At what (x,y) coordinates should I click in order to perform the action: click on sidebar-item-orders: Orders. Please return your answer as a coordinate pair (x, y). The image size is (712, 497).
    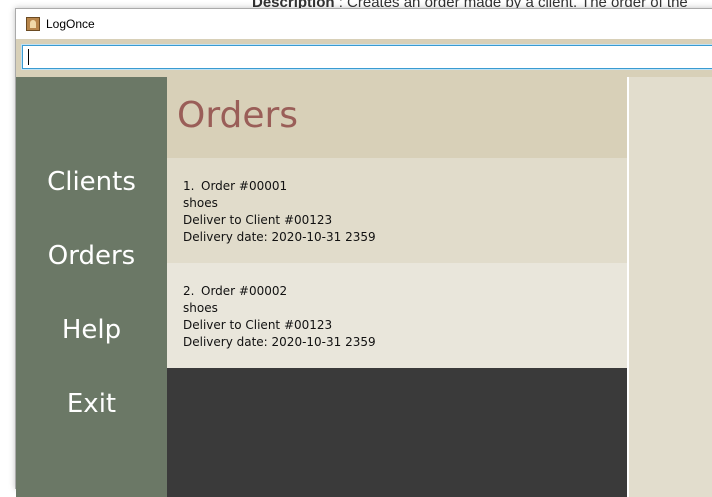
    Looking at the image, I should click on (91, 256).